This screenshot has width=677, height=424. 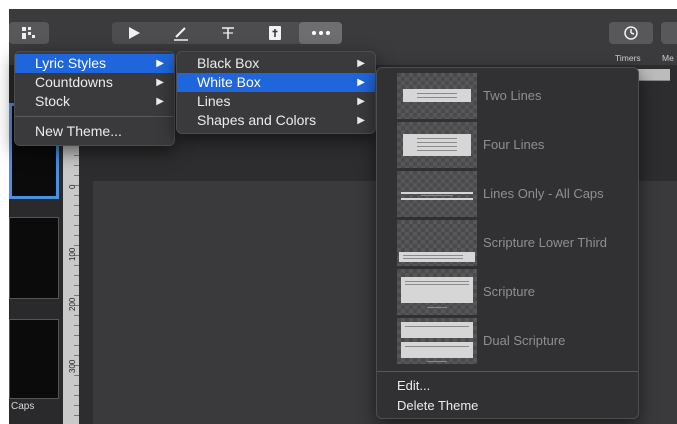 I want to click on text-button, so click(x=228, y=33).